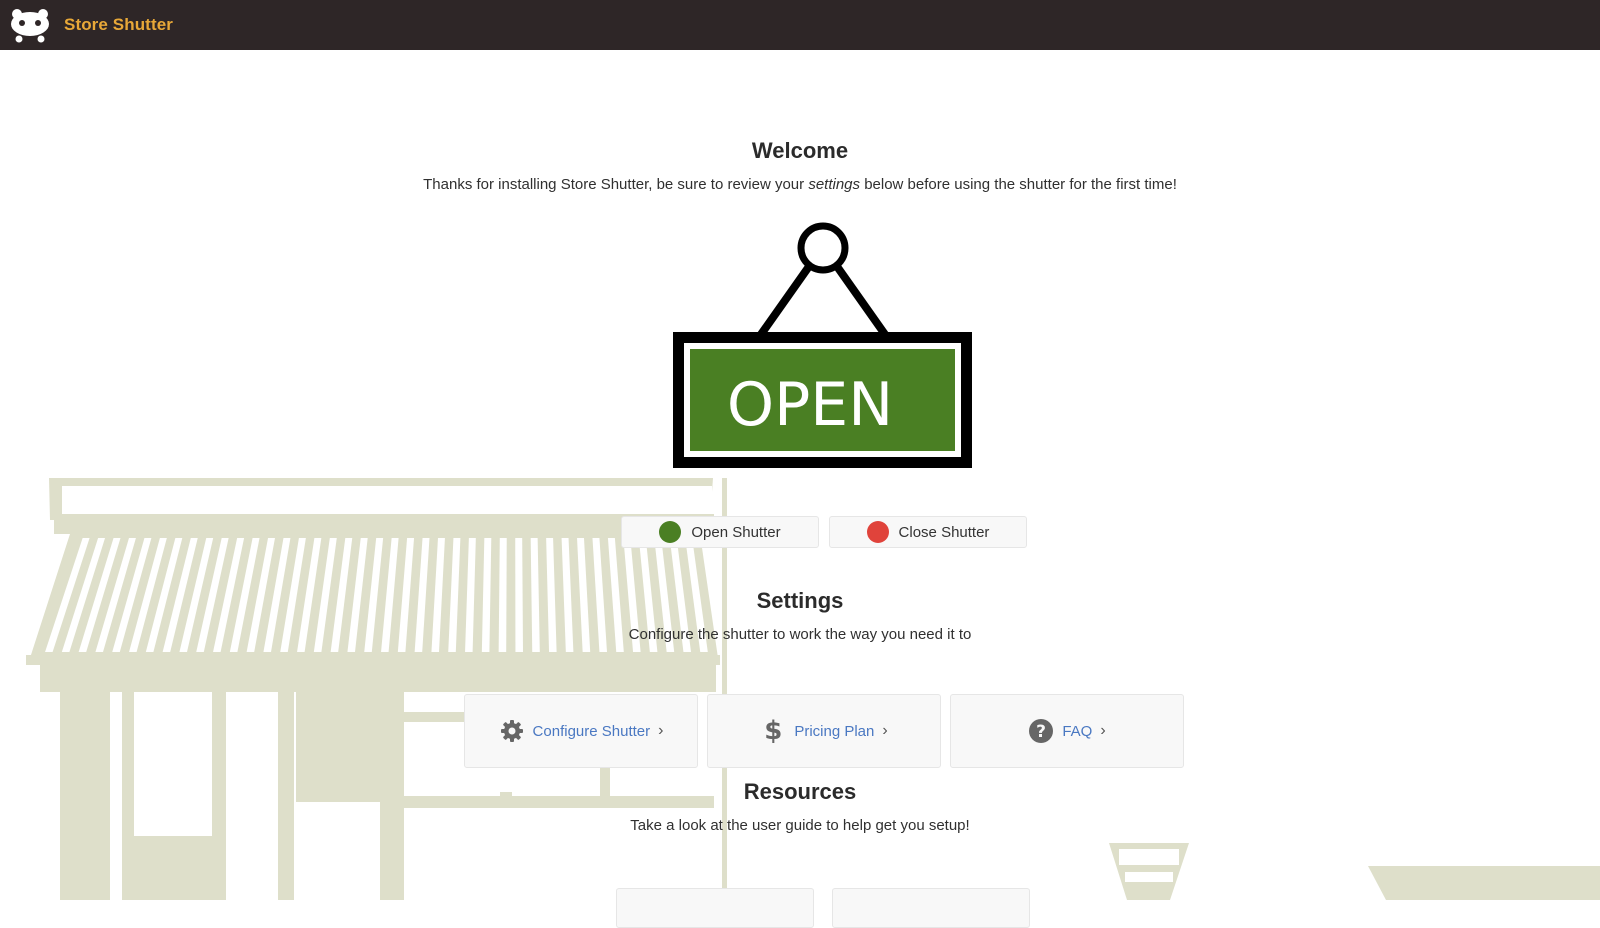 This screenshot has height=928, width=1600. What do you see at coordinates (800, 150) in the screenshot?
I see `welcome-title: Welcome` at bounding box center [800, 150].